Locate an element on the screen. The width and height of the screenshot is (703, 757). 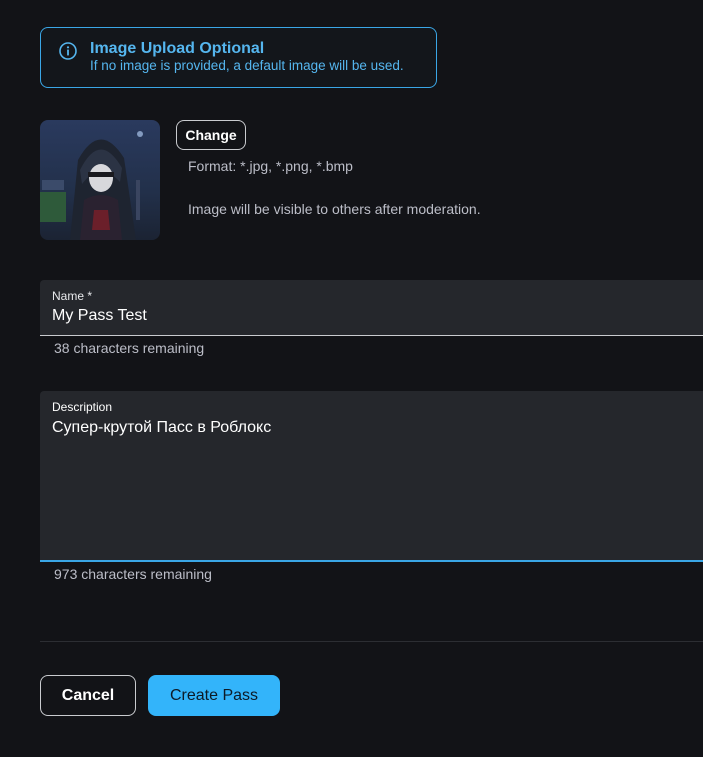
description-value: Супер-крутой Пасс в Роблокс is located at coordinates (161, 428).